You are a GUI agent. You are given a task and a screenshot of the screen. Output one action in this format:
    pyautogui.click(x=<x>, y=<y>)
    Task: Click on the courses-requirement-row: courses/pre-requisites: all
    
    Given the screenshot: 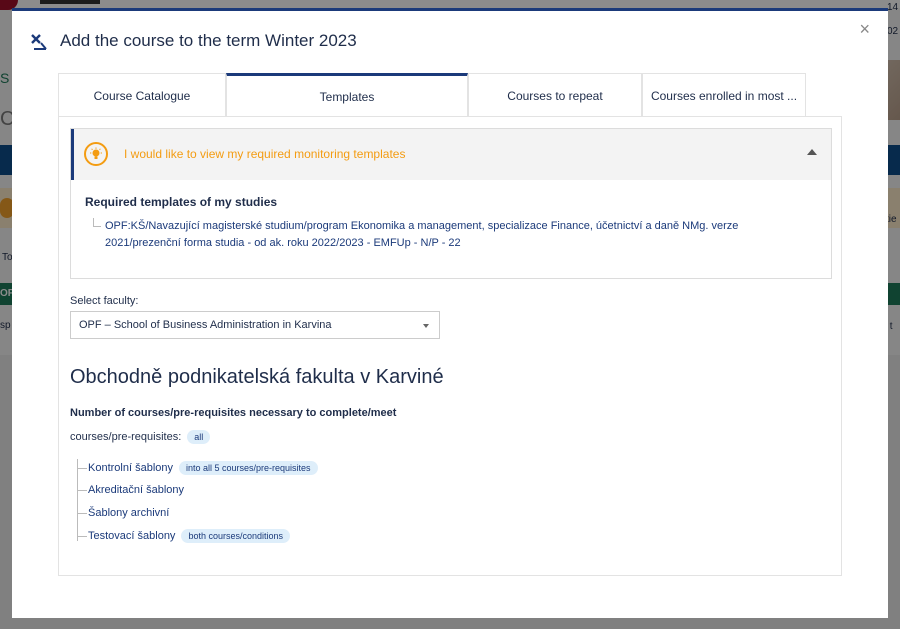 What is the action you would take?
    pyautogui.click(x=140, y=437)
    